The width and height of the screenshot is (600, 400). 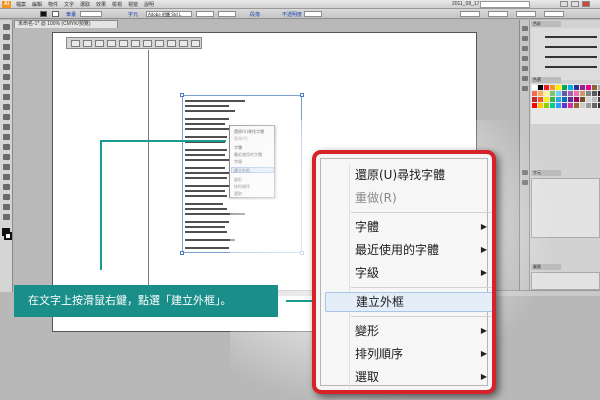 I want to click on font-size-field, so click(x=227, y=14).